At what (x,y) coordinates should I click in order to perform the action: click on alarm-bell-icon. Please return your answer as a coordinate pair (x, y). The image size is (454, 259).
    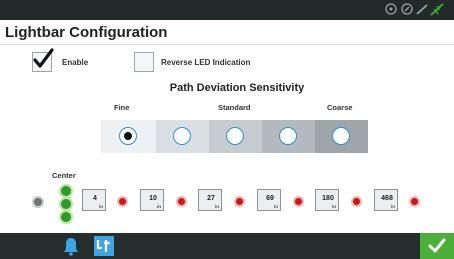
    Looking at the image, I should click on (71, 247).